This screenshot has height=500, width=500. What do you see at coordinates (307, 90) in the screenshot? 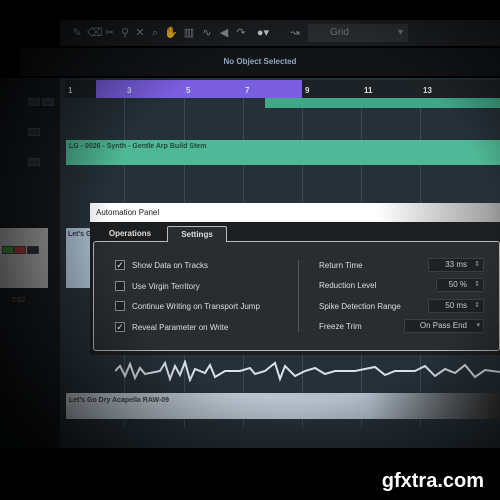
I see `bar-9: 9` at bounding box center [307, 90].